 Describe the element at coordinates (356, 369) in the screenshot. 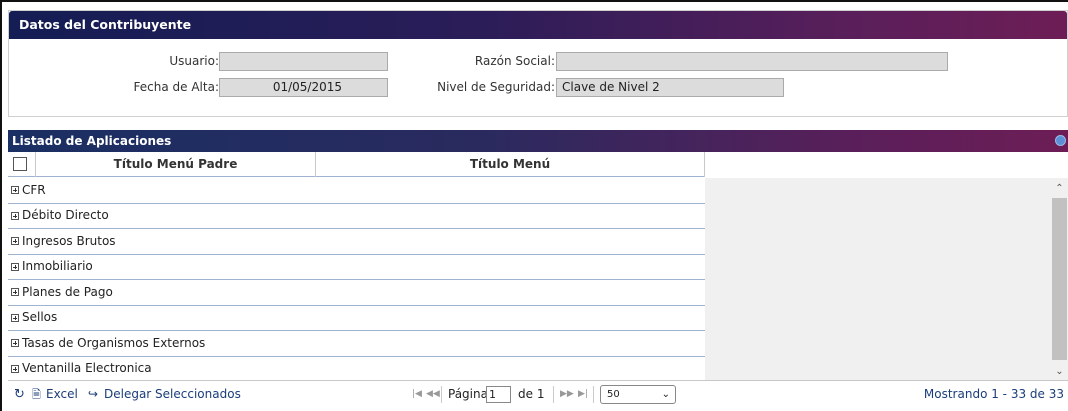

I see `group-row-ventanilla: Ventanilla Electronica` at that location.